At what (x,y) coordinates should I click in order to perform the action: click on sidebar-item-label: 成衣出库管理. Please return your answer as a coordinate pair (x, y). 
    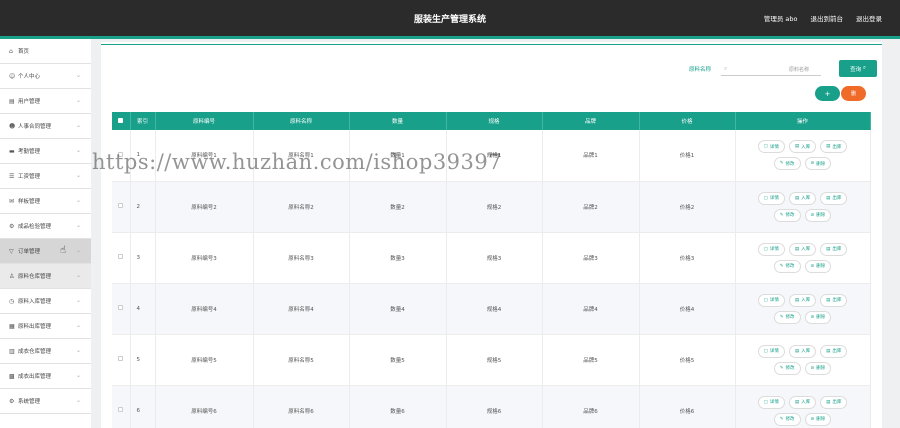
    Looking at the image, I should click on (35, 377).